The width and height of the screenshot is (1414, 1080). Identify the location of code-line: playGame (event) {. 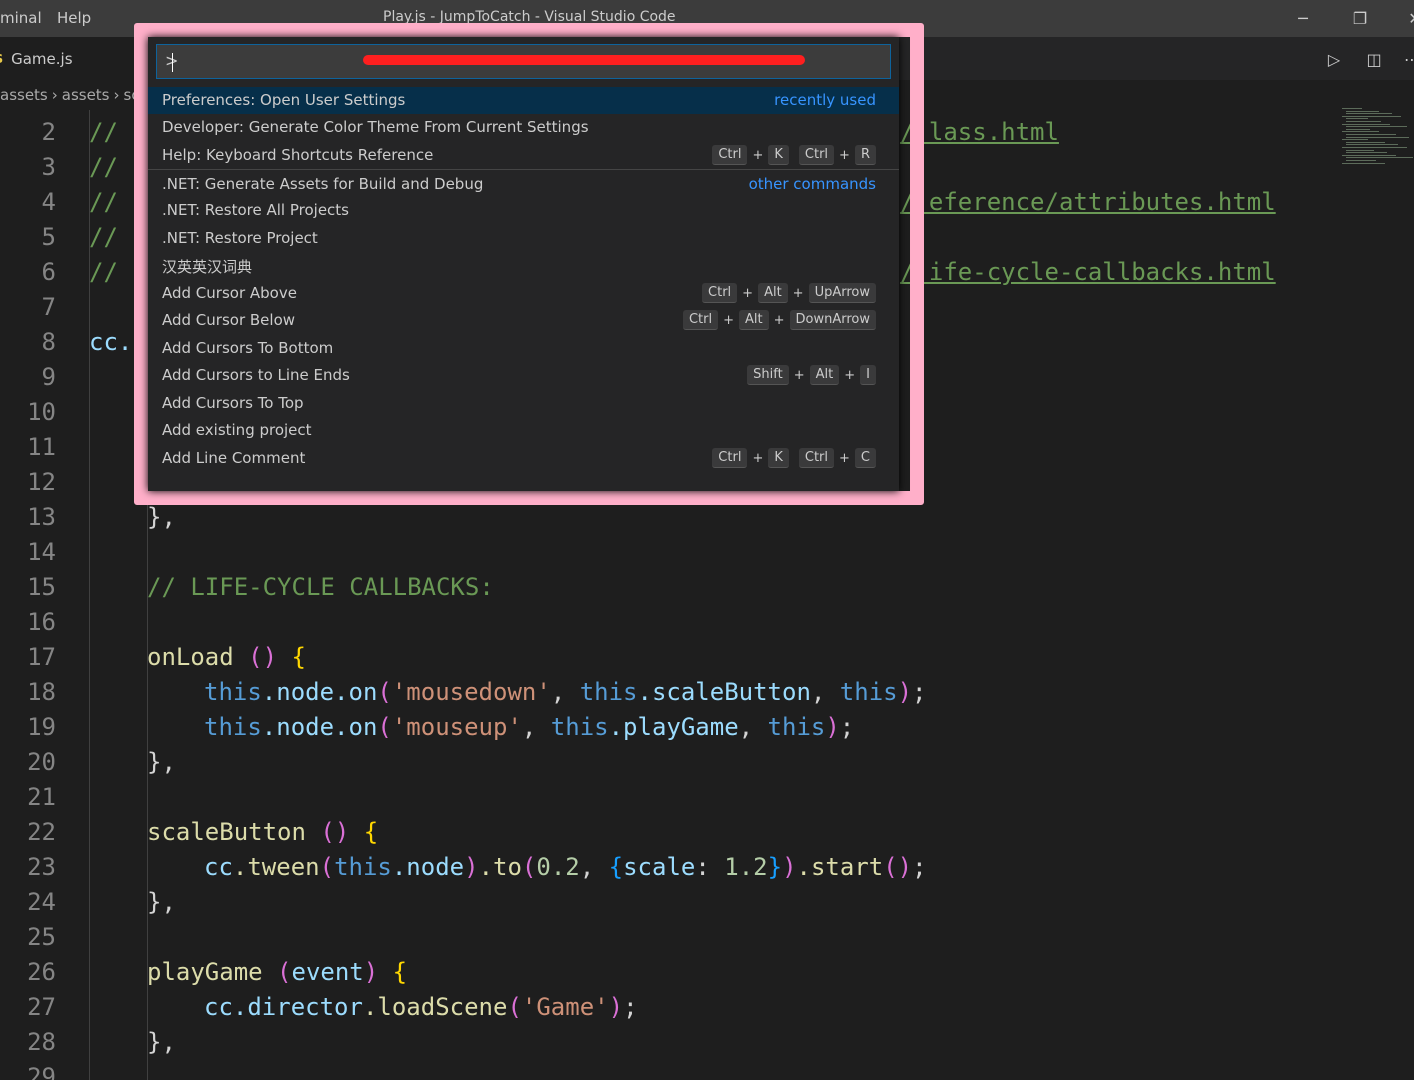
(277, 972).